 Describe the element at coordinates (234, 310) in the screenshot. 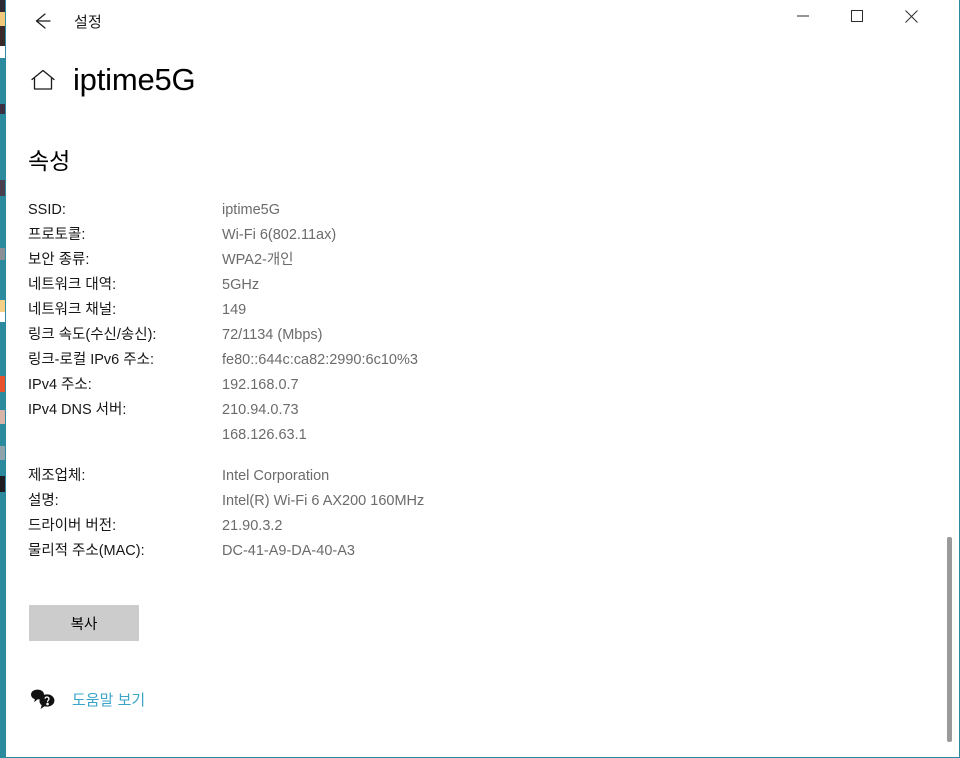

I see `property-value: 149` at that location.